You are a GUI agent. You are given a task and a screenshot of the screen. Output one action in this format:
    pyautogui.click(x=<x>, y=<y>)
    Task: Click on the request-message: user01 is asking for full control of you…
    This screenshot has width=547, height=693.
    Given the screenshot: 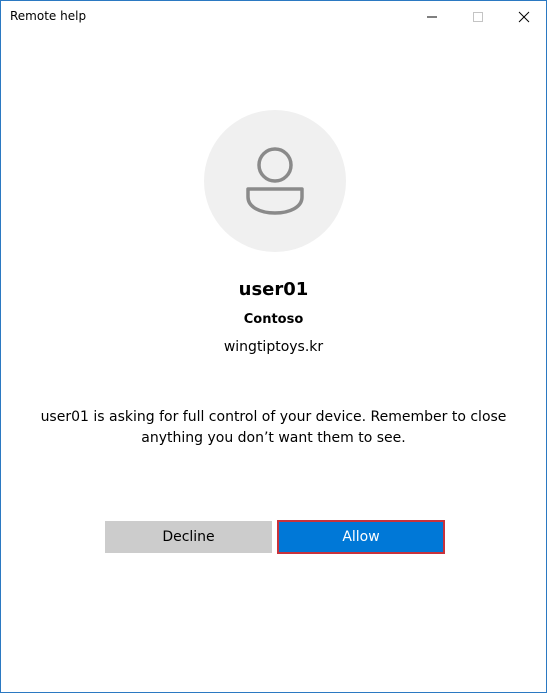 What is the action you would take?
    pyautogui.click(x=273, y=427)
    